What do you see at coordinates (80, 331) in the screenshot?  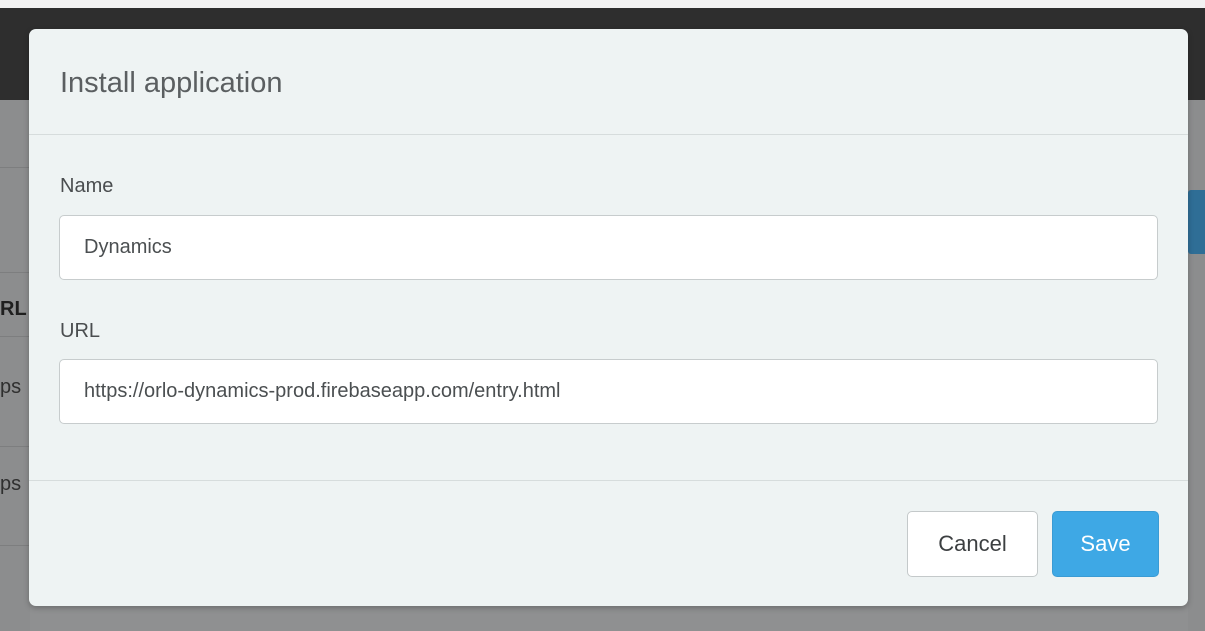 I see `url-label: URL` at bounding box center [80, 331].